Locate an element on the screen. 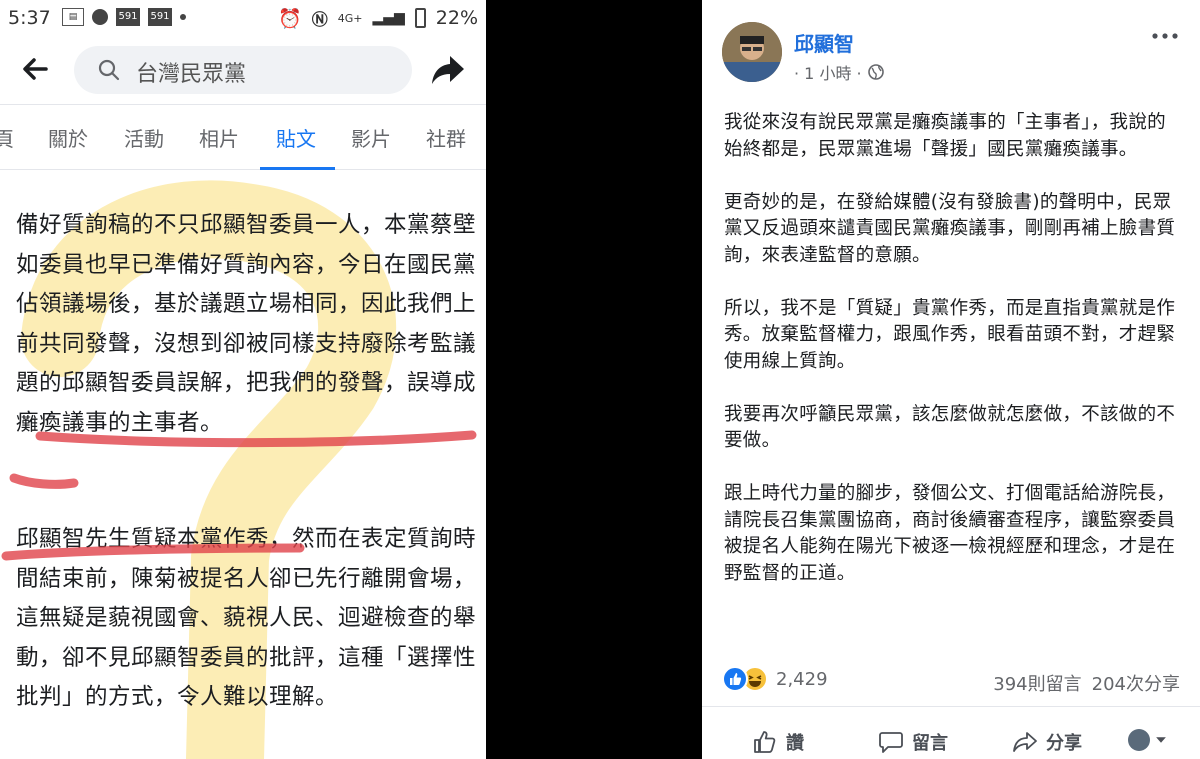 The image size is (1200, 759). avatar-portrait-icon is located at coordinates (752, 52).